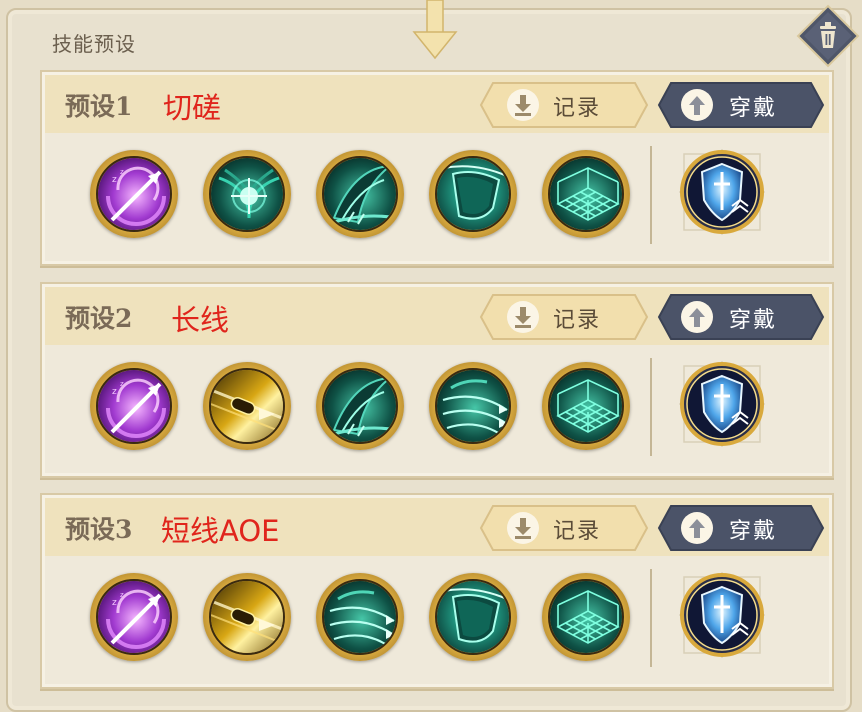  Describe the element at coordinates (435, 30) in the screenshot. I see `down-arrow-indicator-icon` at that location.